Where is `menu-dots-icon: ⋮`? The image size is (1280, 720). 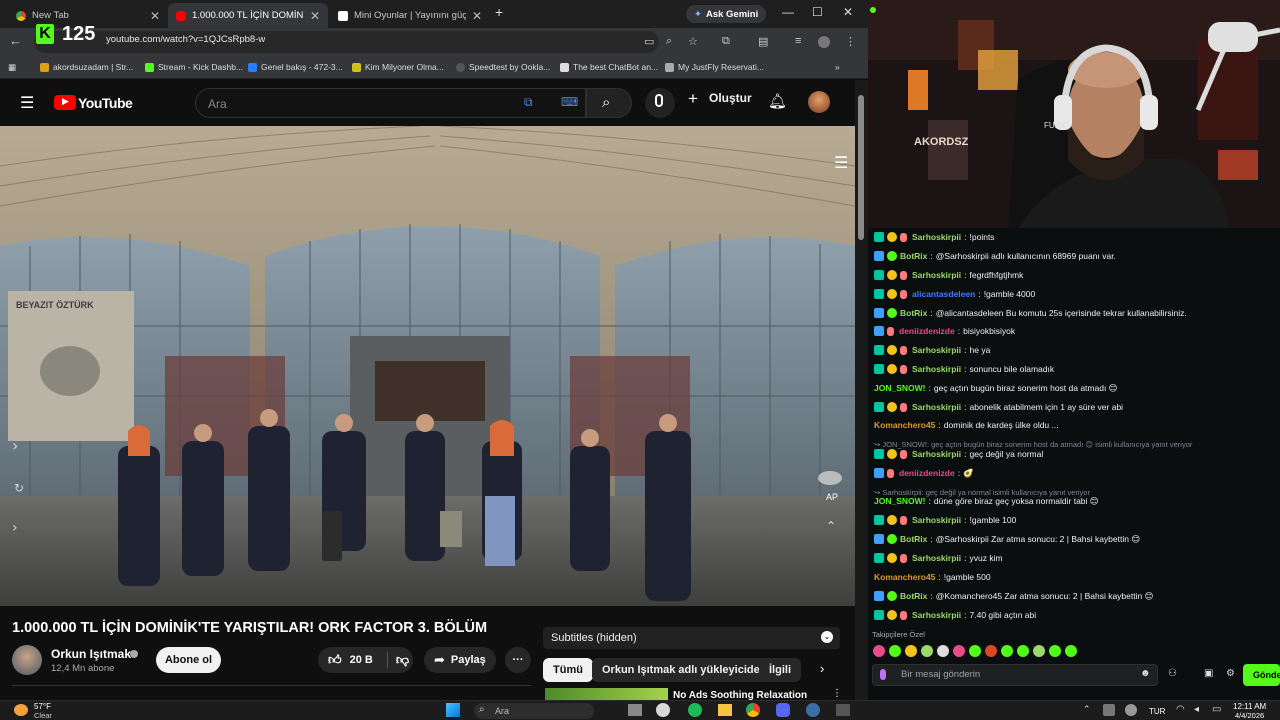
menu-dots-icon: ⋮ is located at coordinates (850, 41).